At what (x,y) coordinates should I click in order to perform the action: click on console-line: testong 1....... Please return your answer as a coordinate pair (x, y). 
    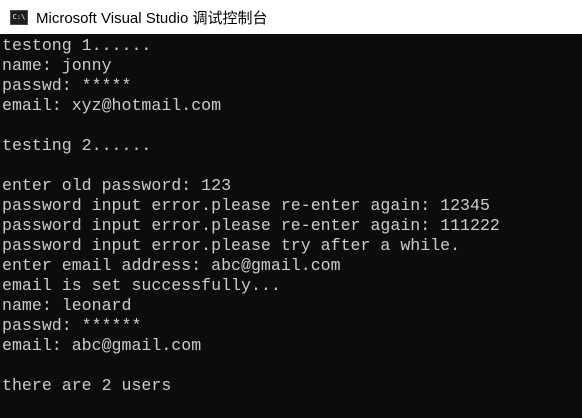
    Looking at the image, I should click on (77, 45).